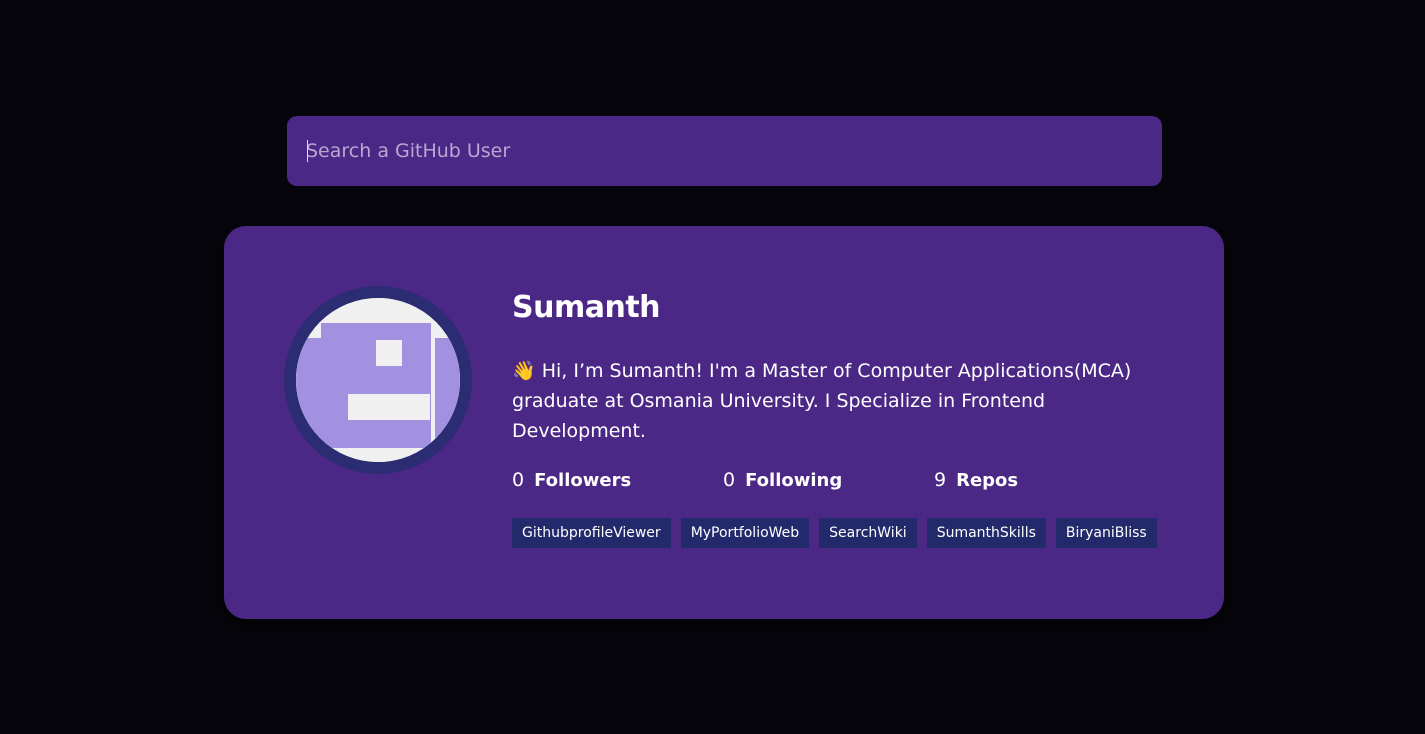 This screenshot has width=1425, height=734. What do you see at coordinates (583, 480) in the screenshot?
I see `followers-label: Followers` at bounding box center [583, 480].